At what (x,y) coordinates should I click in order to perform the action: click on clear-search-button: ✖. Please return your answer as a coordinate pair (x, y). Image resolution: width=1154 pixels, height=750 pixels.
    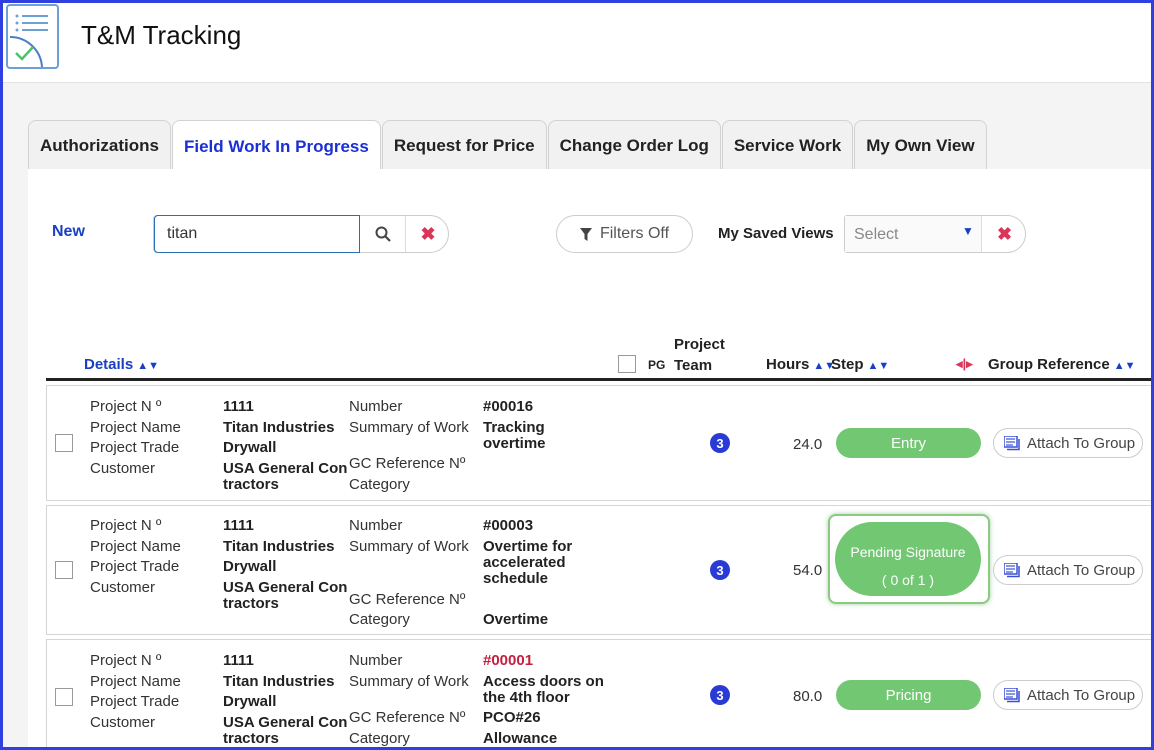
    Looking at the image, I should click on (428, 234).